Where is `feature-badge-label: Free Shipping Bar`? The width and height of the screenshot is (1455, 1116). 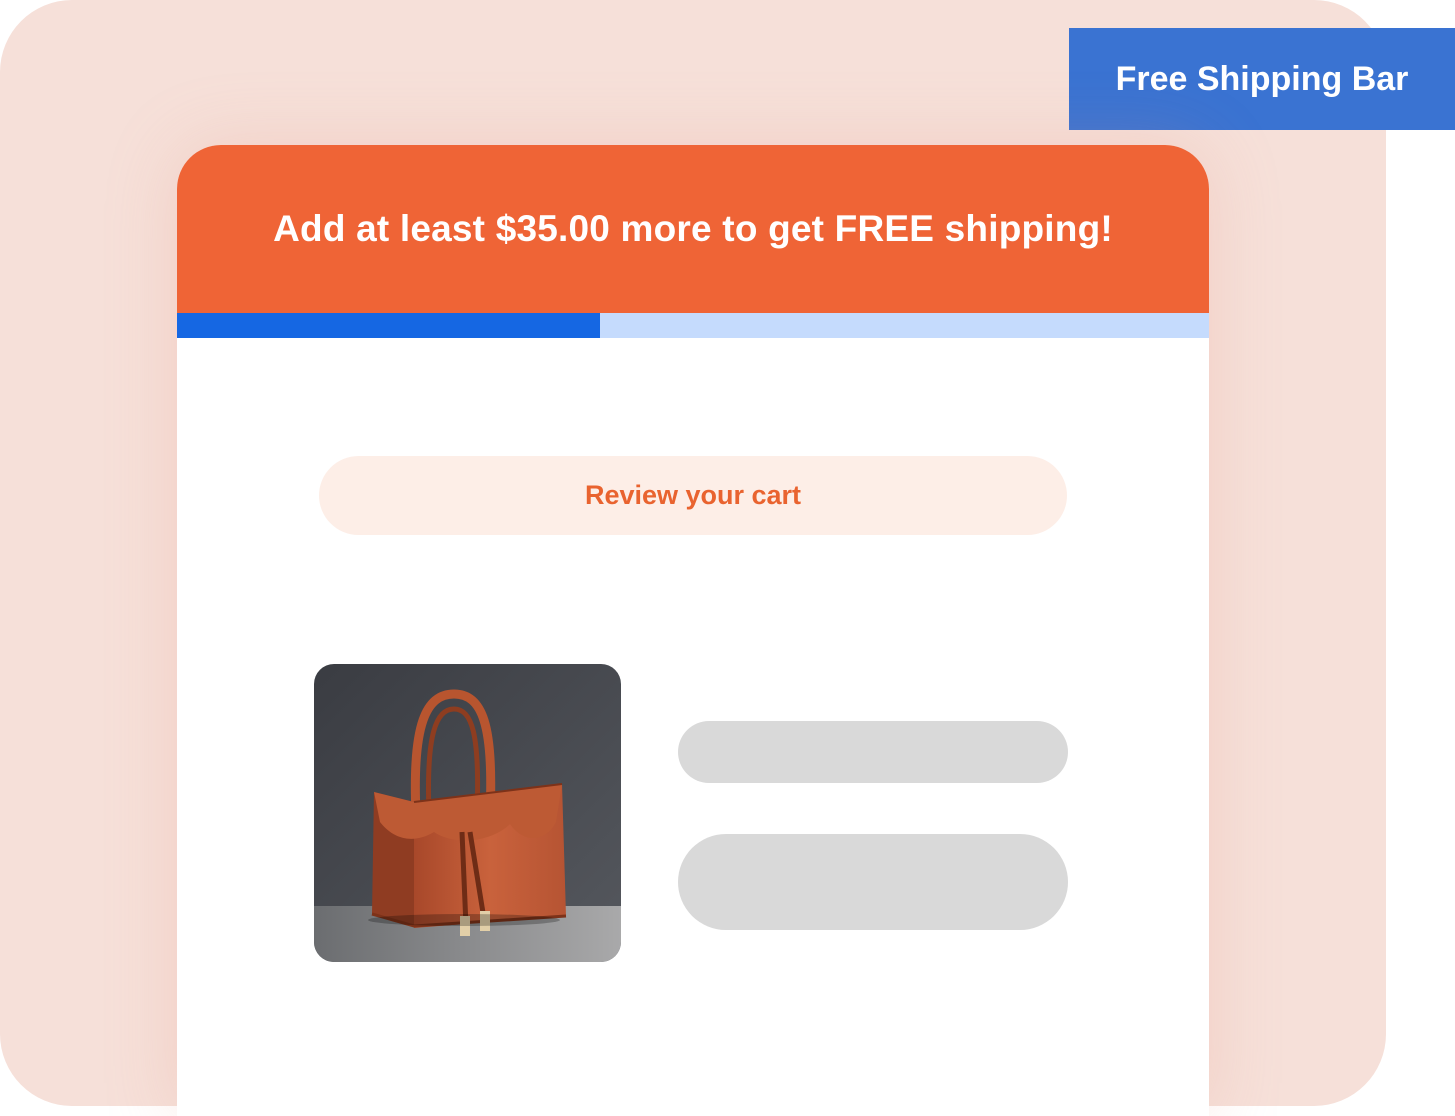 feature-badge-label: Free Shipping Bar is located at coordinates (1262, 78).